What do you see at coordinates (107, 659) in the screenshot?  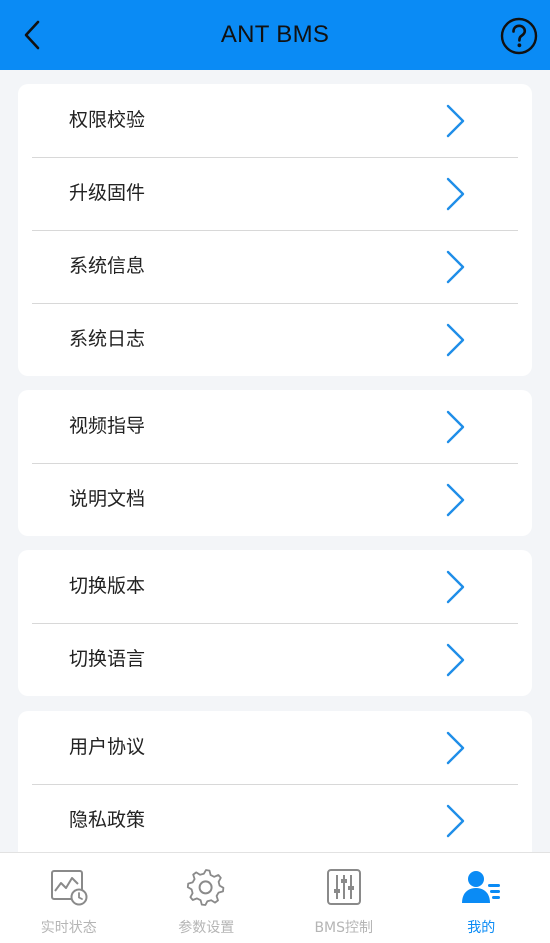 I see `menu-item-label: 切换语言` at bounding box center [107, 659].